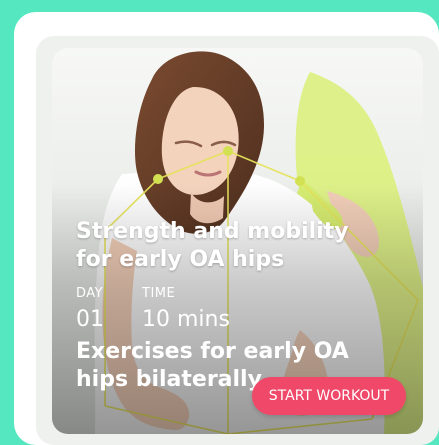  What do you see at coordinates (90, 319) in the screenshot?
I see `day-value: 01` at bounding box center [90, 319].